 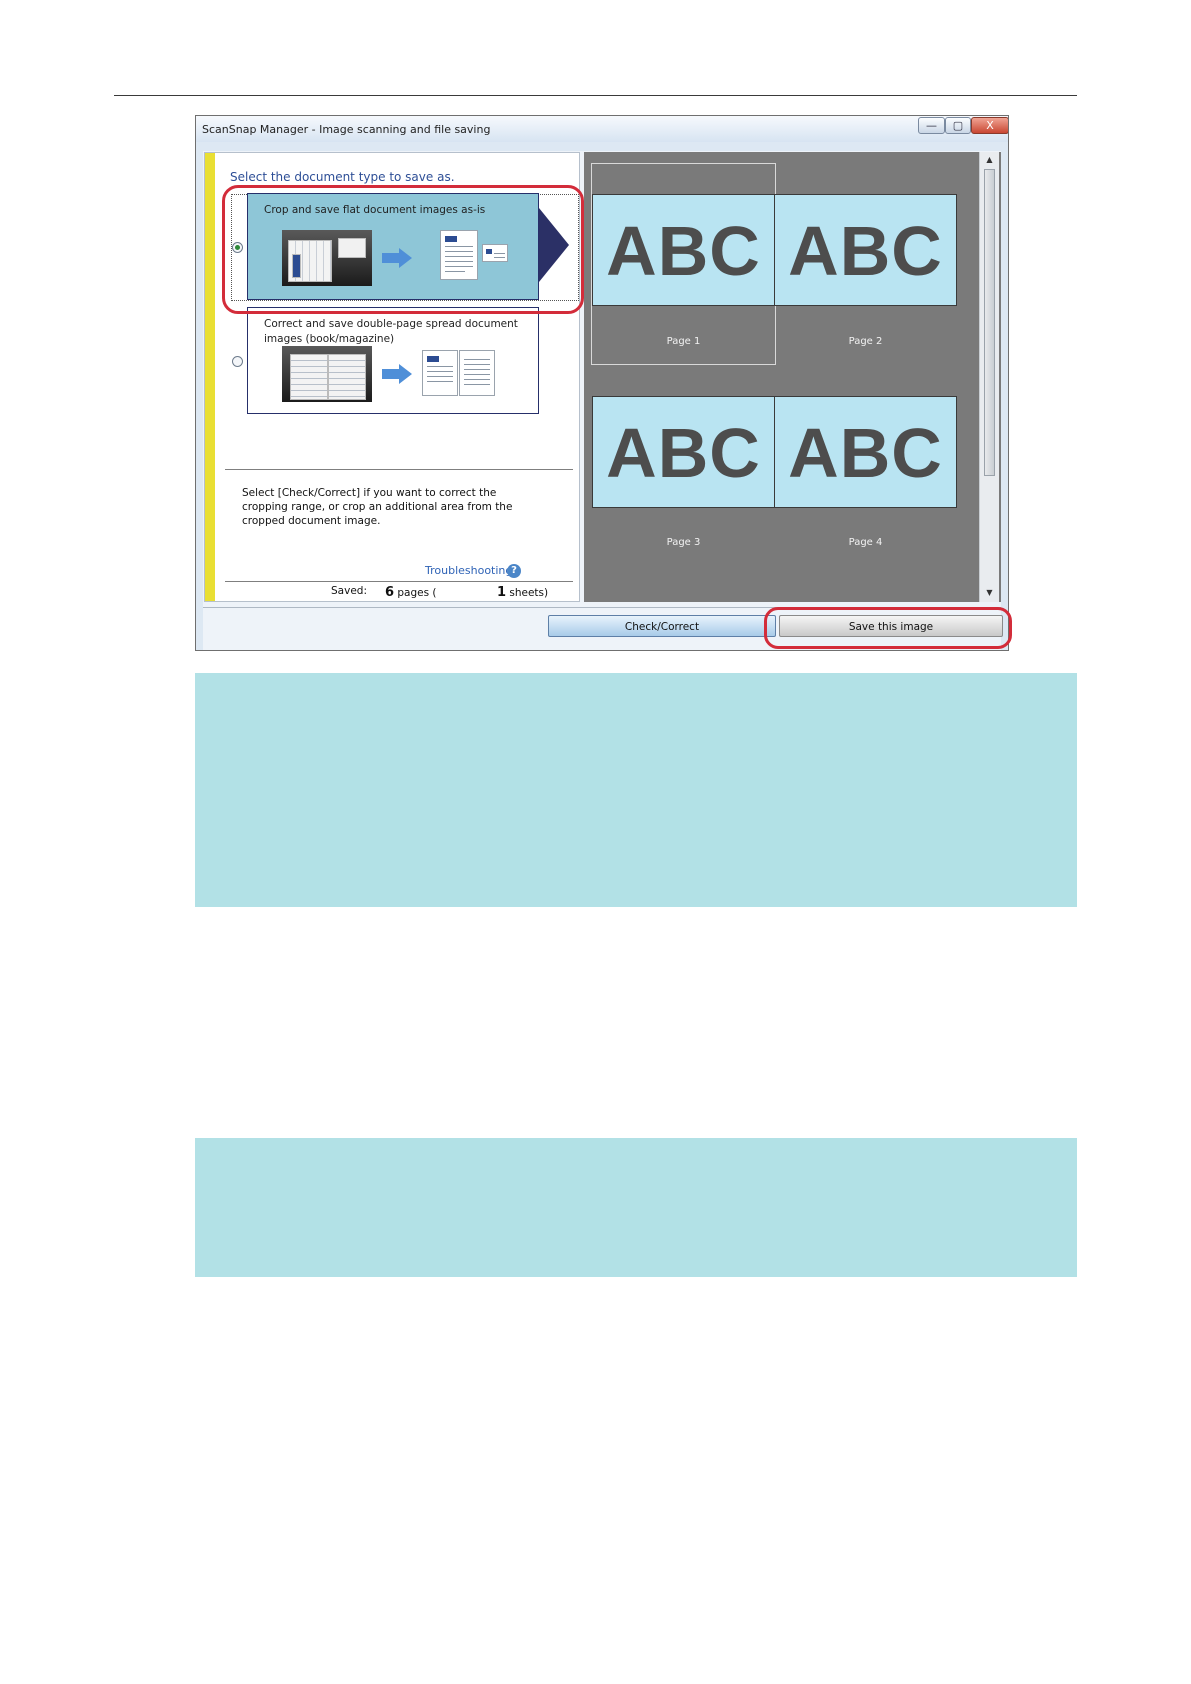 I want to click on arrow-right-icon, so click(x=397, y=374).